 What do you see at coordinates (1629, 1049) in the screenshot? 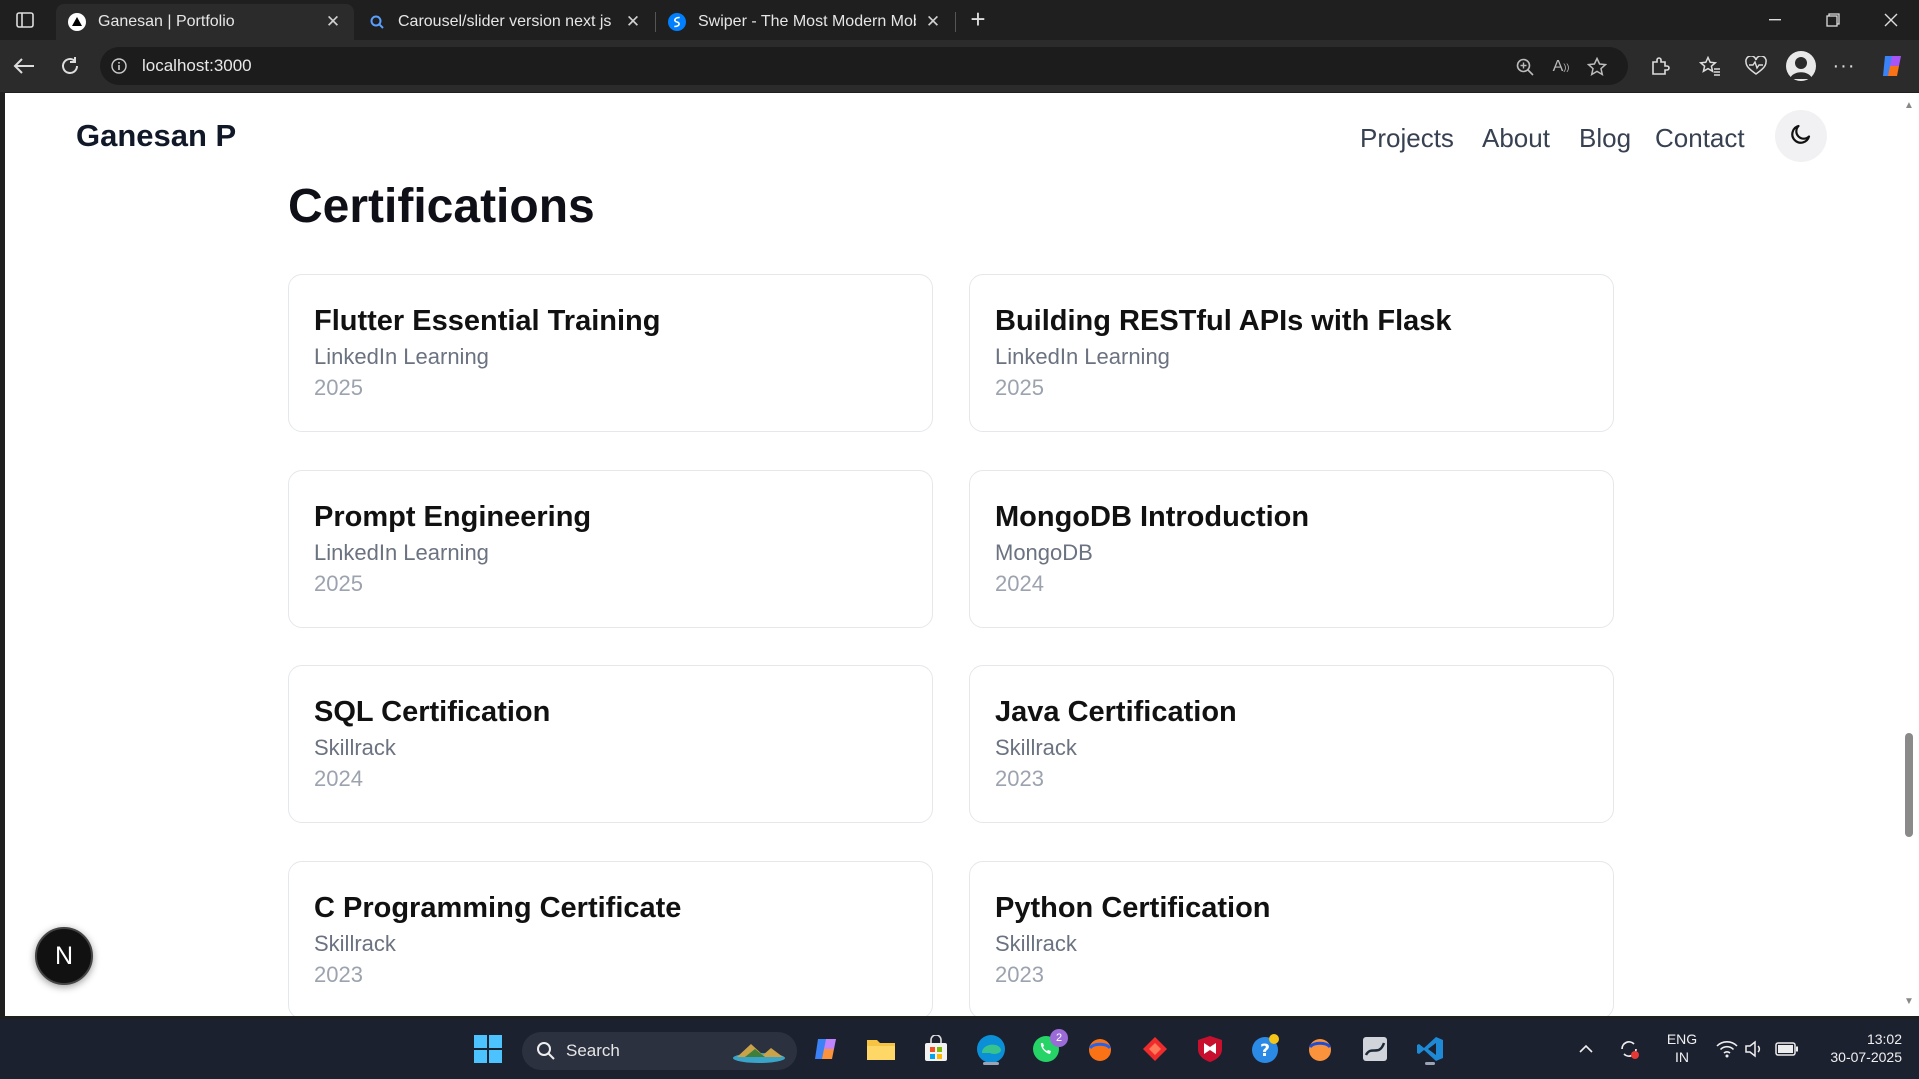
I see `sync-status-icon` at bounding box center [1629, 1049].